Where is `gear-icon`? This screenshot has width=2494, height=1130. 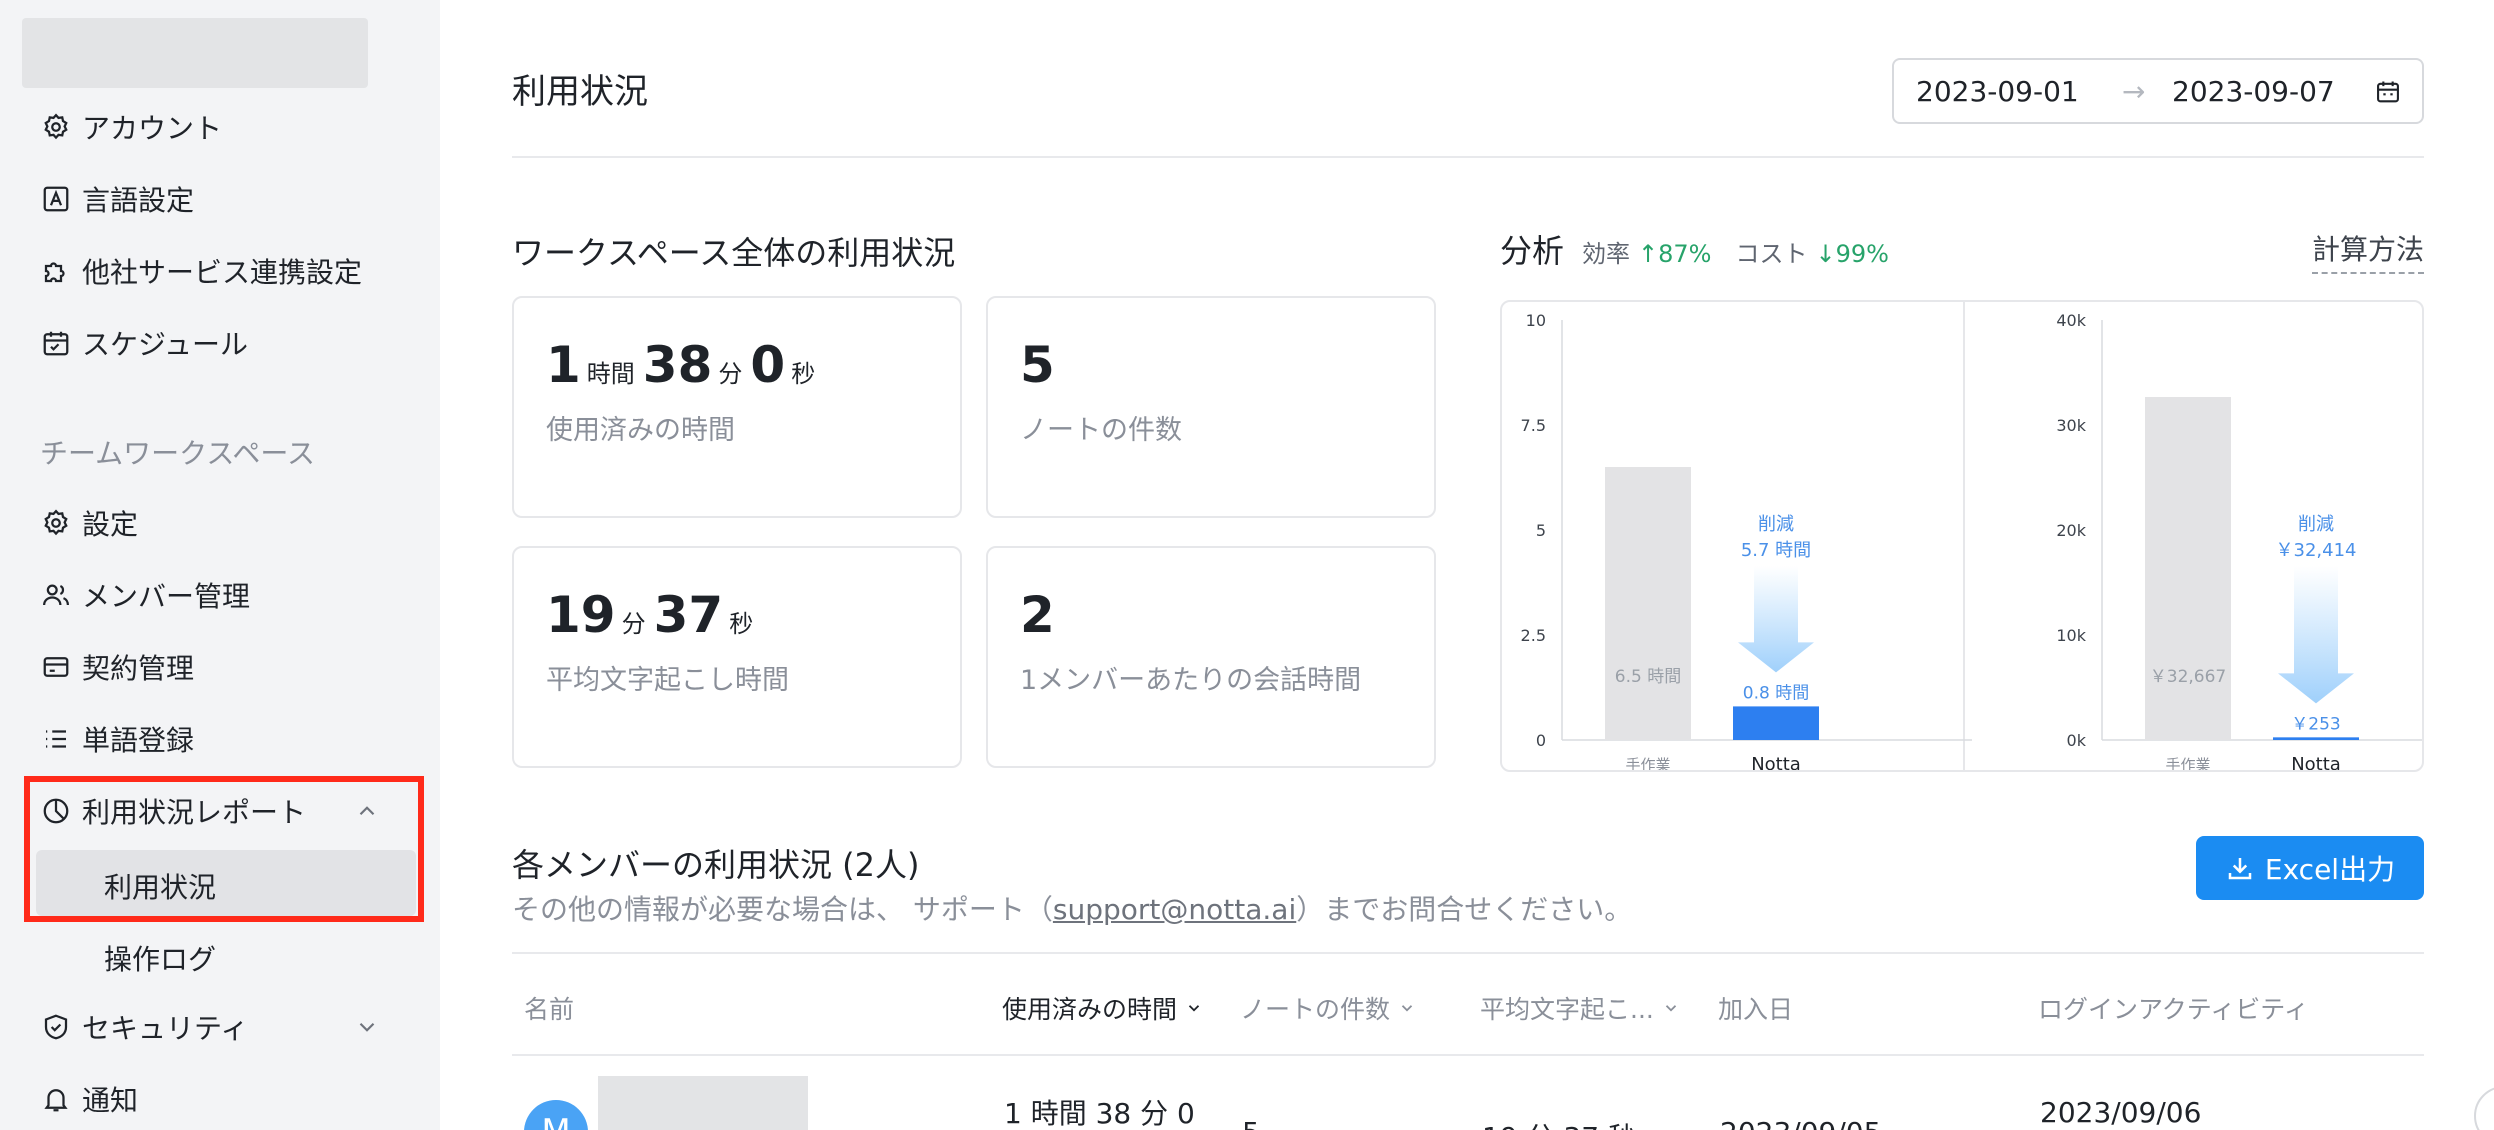
gear-icon is located at coordinates (56, 523).